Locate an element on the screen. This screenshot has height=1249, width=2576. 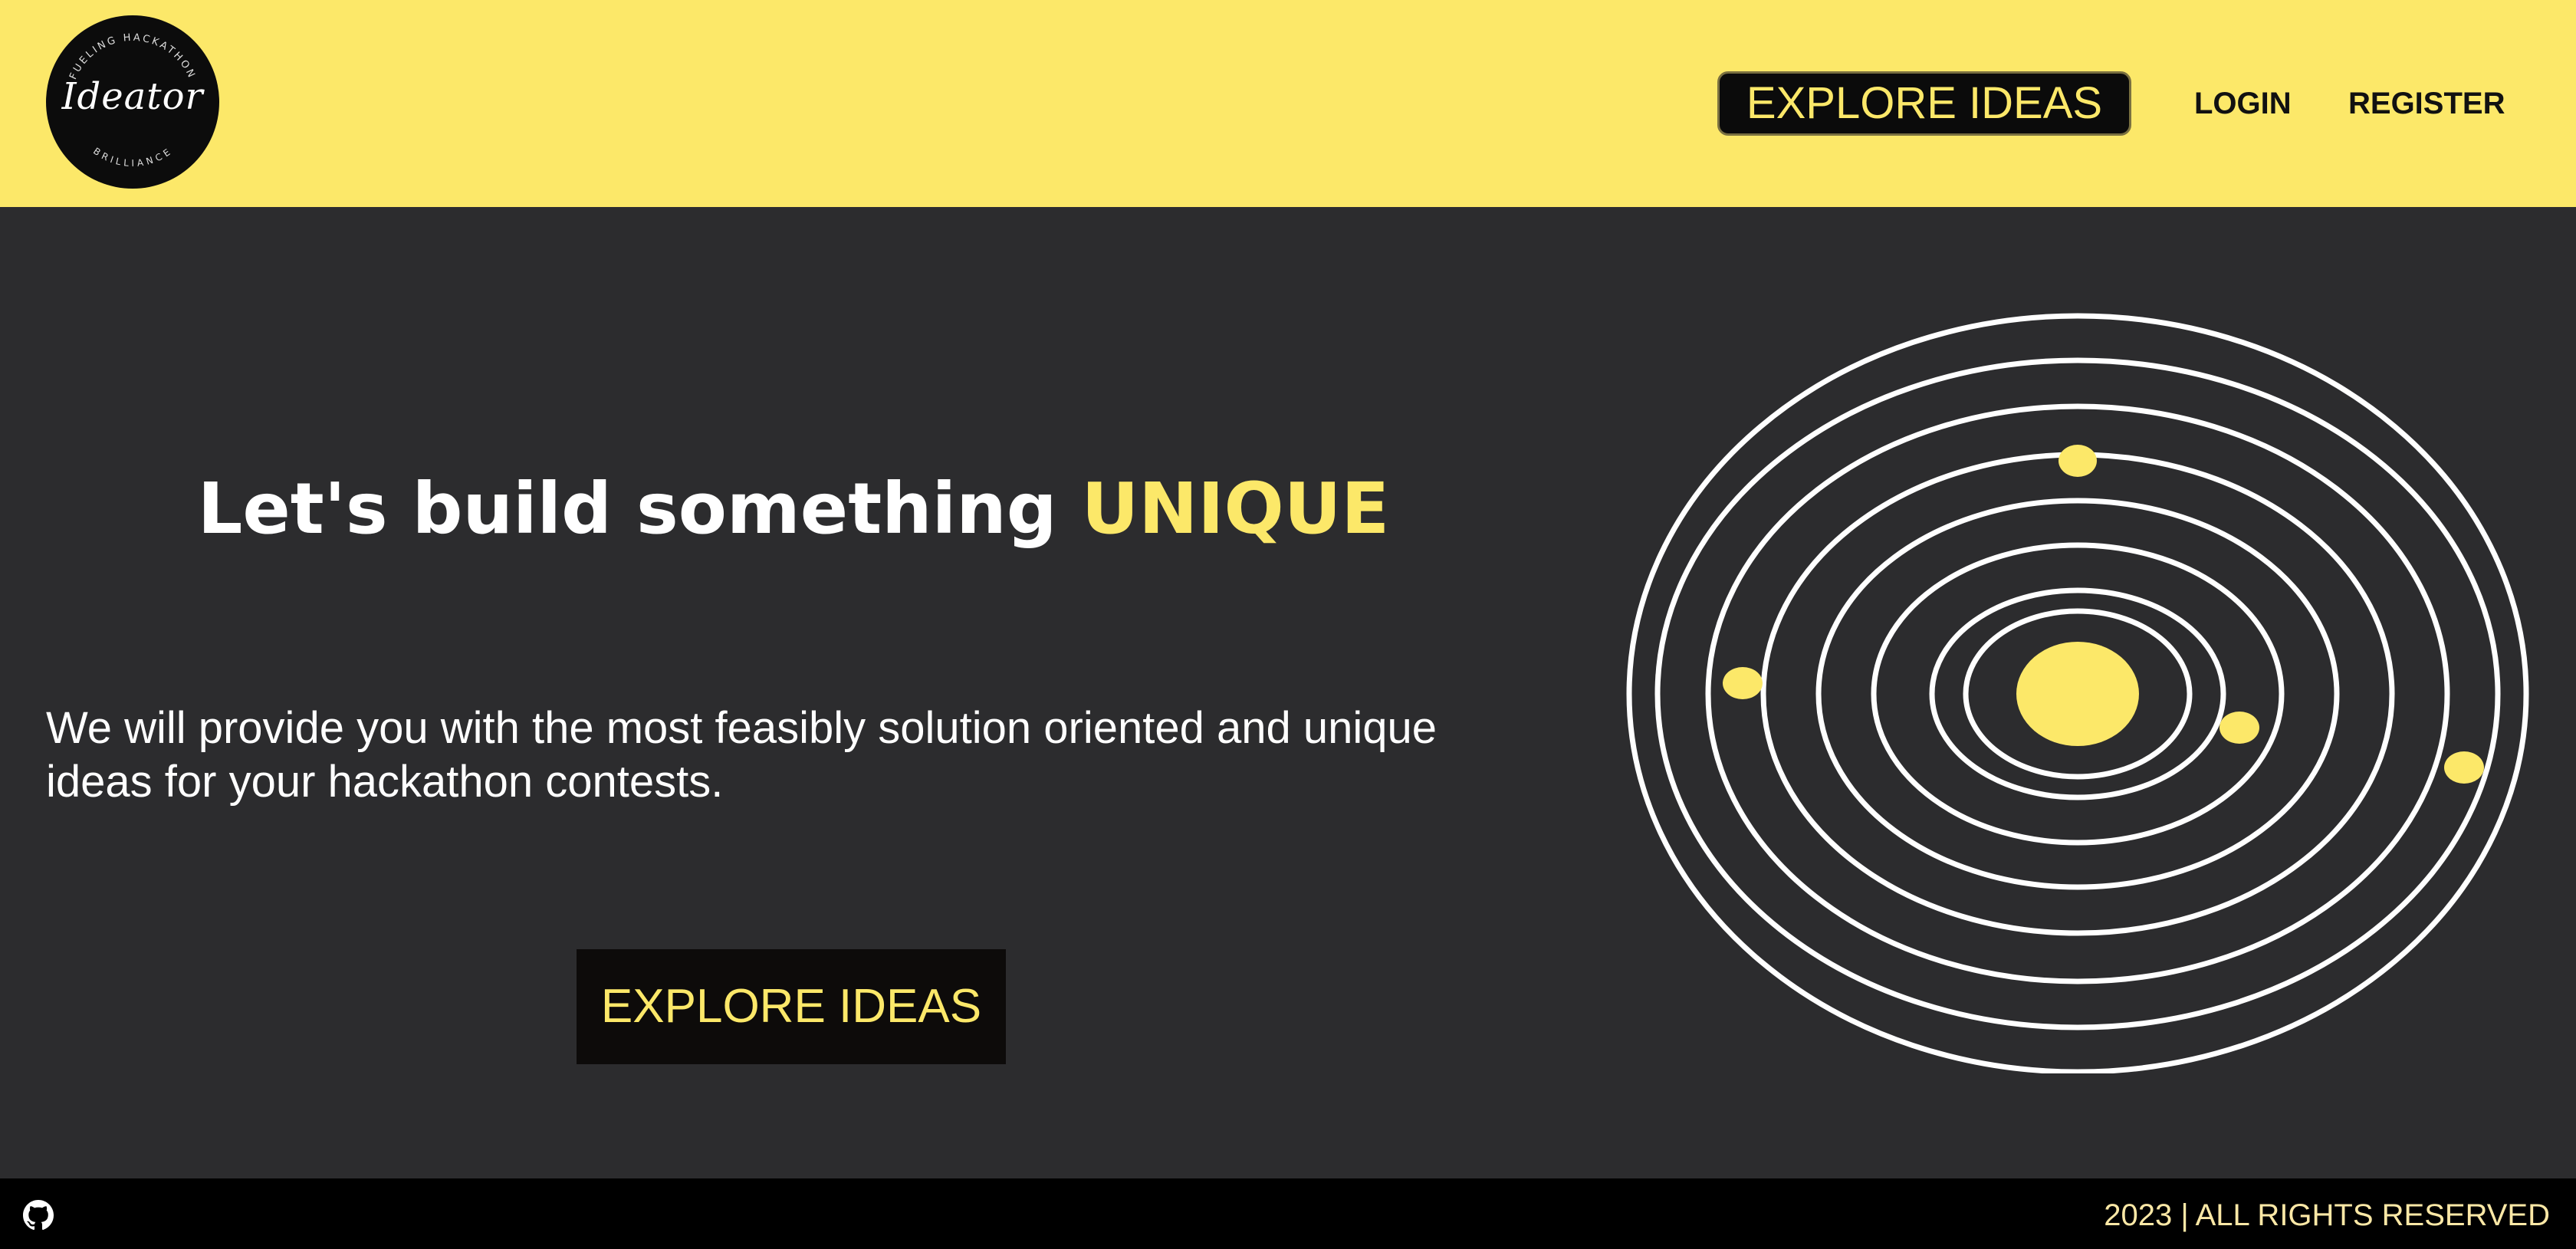
nav-explore-ideas-button: EXPLORE IDEAS is located at coordinates (1924, 103).